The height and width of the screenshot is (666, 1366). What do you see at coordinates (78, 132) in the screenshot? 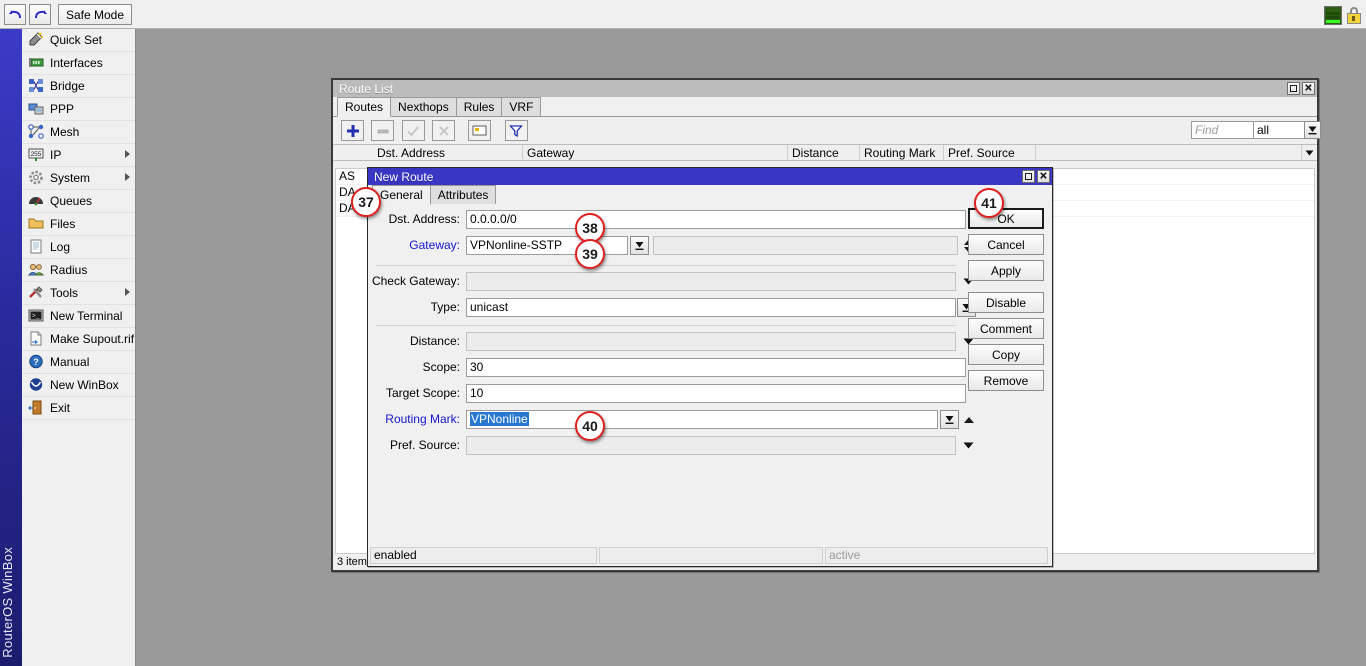
I see `sidebar-item-mesh: Mesh` at bounding box center [78, 132].